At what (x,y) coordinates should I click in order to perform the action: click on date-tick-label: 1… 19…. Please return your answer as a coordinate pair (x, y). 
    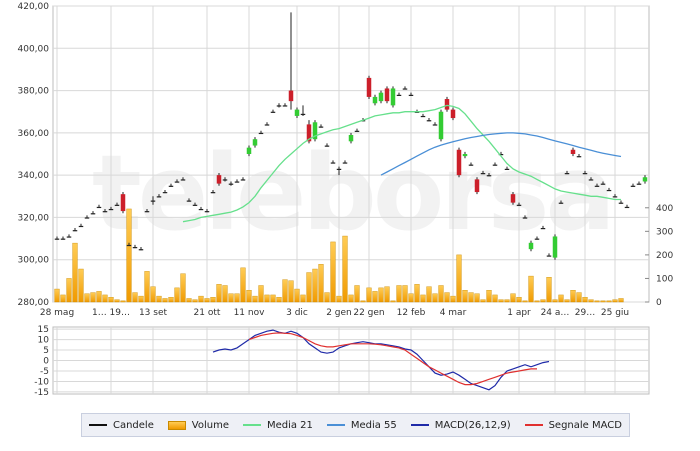
    Looking at the image, I should click on (111, 313).